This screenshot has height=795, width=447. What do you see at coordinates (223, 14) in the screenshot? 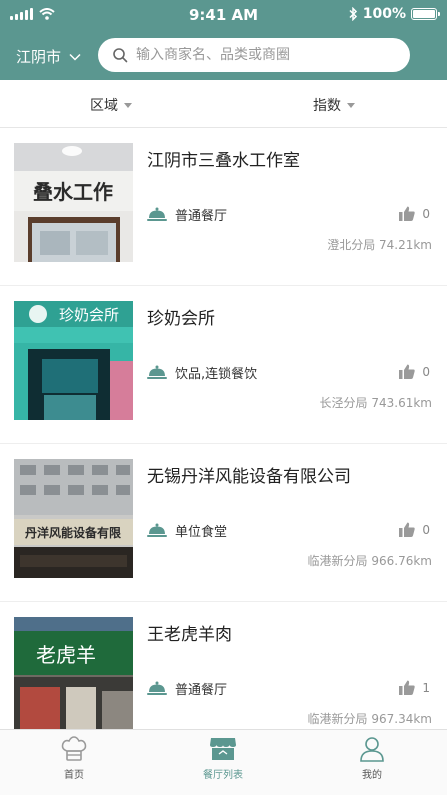
I see `status-bar: 9:41 AM 100%` at bounding box center [223, 14].